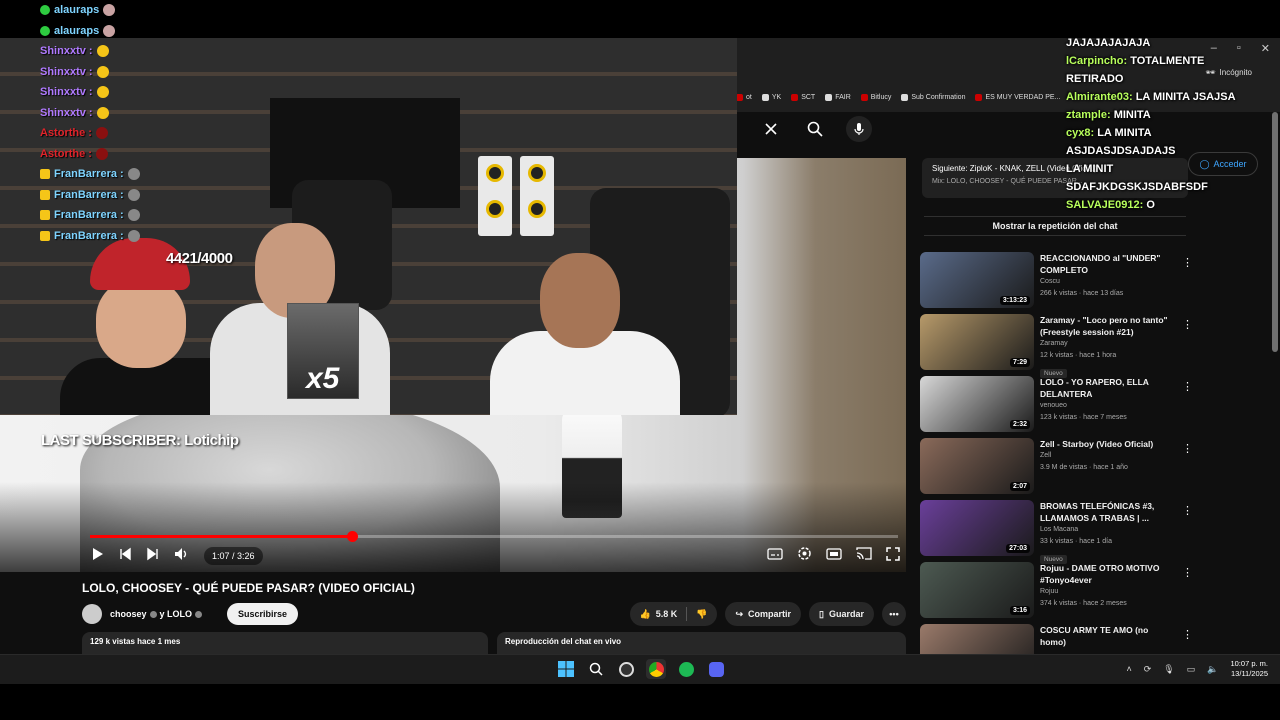  Describe the element at coordinates (716, 669) in the screenshot. I see `discord-icon` at that location.